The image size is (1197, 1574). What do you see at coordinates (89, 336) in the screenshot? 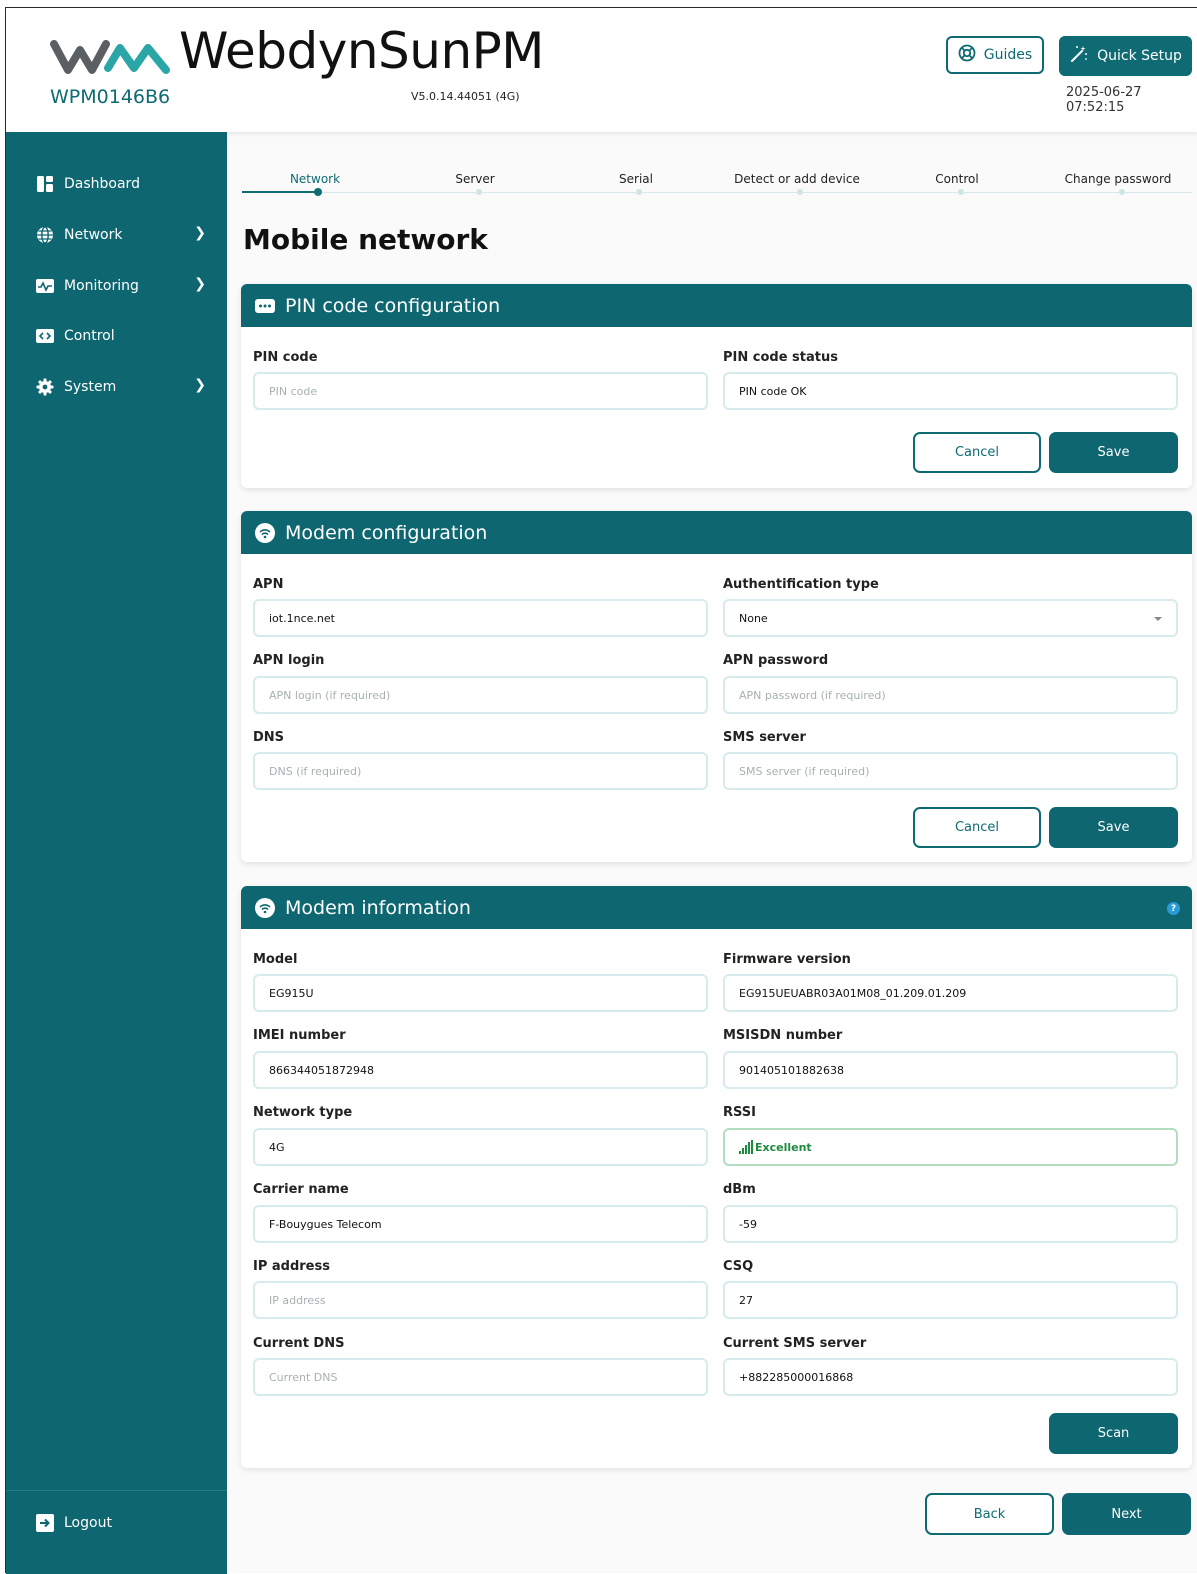
I see `sidebar-item-label: Control` at bounding box center [89, 336].